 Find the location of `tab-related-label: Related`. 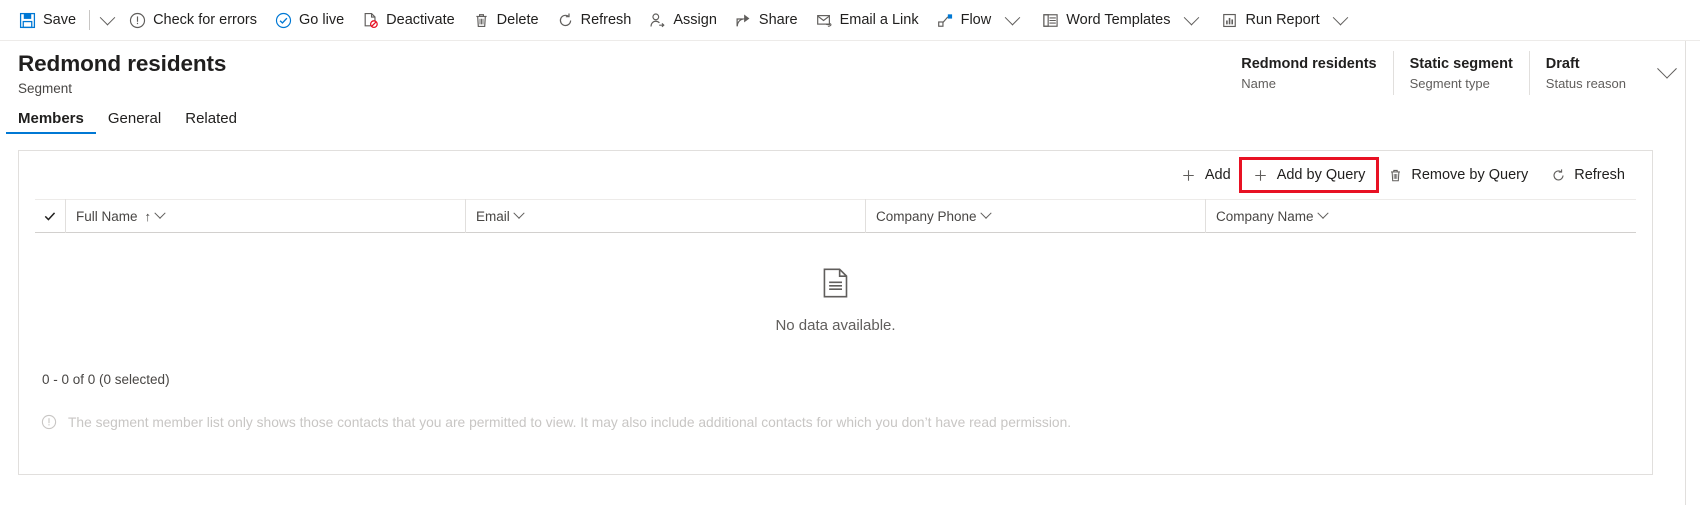

tab-related-label: Related is located at coordinates (211, 118).